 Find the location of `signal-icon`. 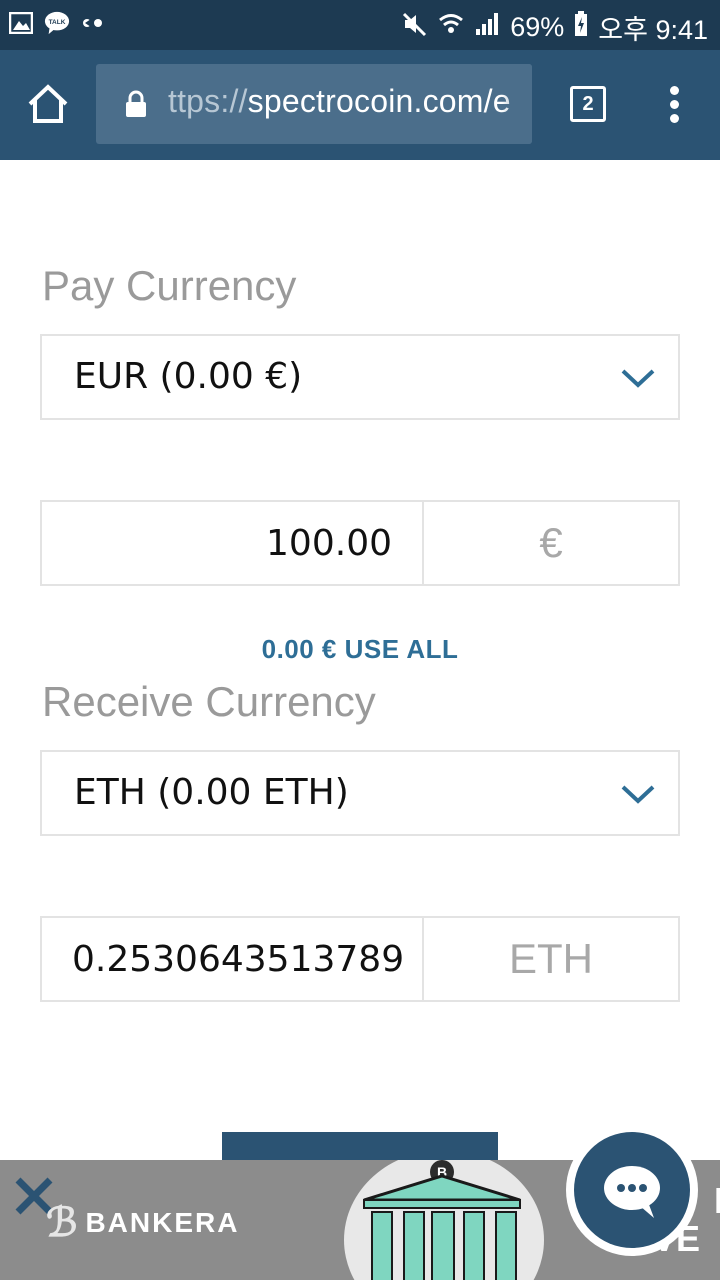

signal-icon is located at coordinates (487, 27).